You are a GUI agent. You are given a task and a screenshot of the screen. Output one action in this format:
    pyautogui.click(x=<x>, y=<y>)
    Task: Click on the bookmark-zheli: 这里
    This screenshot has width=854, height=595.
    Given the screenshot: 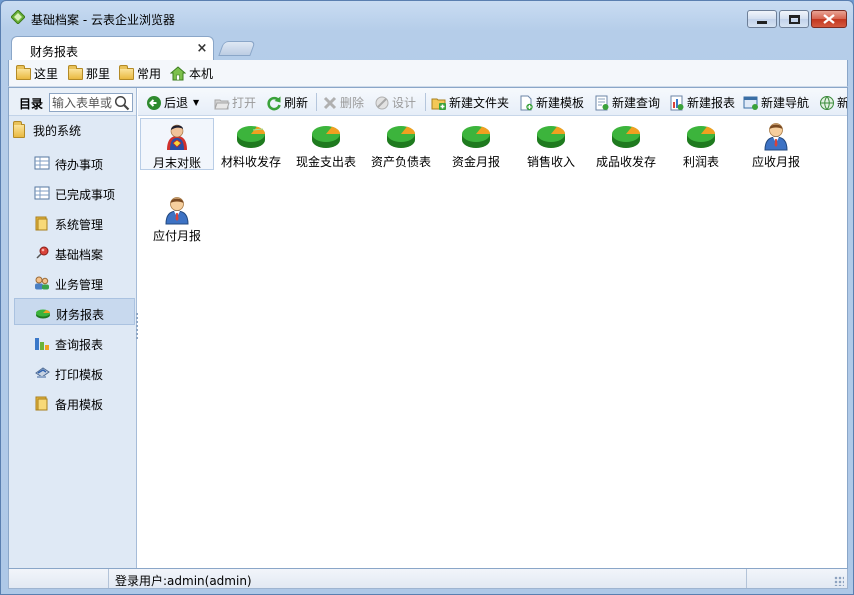 What is the action you would take?
    pyautogui.click(x=37, y=73)
    